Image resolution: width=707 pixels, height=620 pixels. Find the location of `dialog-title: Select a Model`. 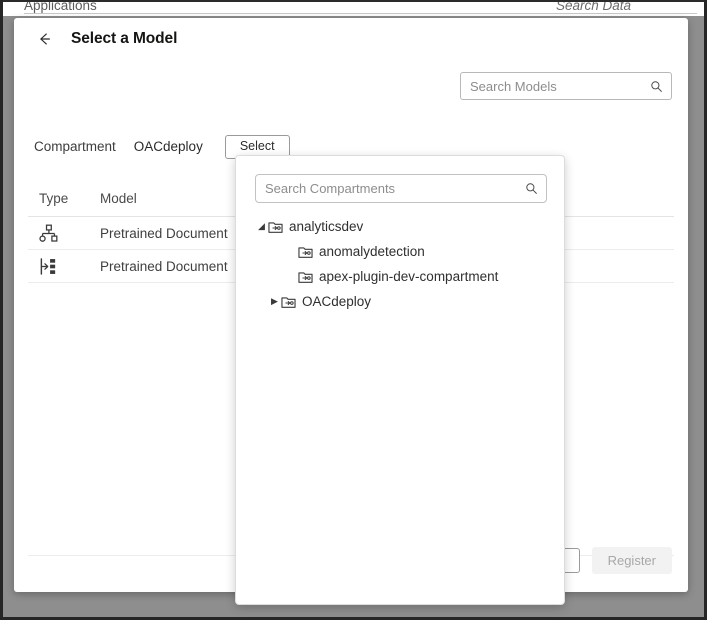

dialog-title: Select a Model is located at coordinates (124, 38).